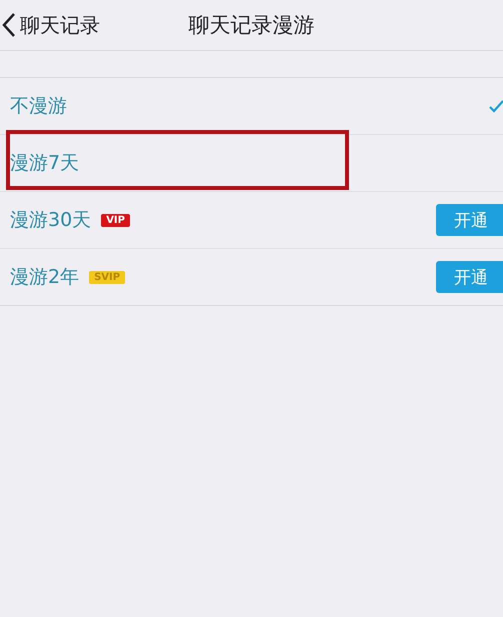  I want to click on option-label: 漫游7天, so click(45, 163).